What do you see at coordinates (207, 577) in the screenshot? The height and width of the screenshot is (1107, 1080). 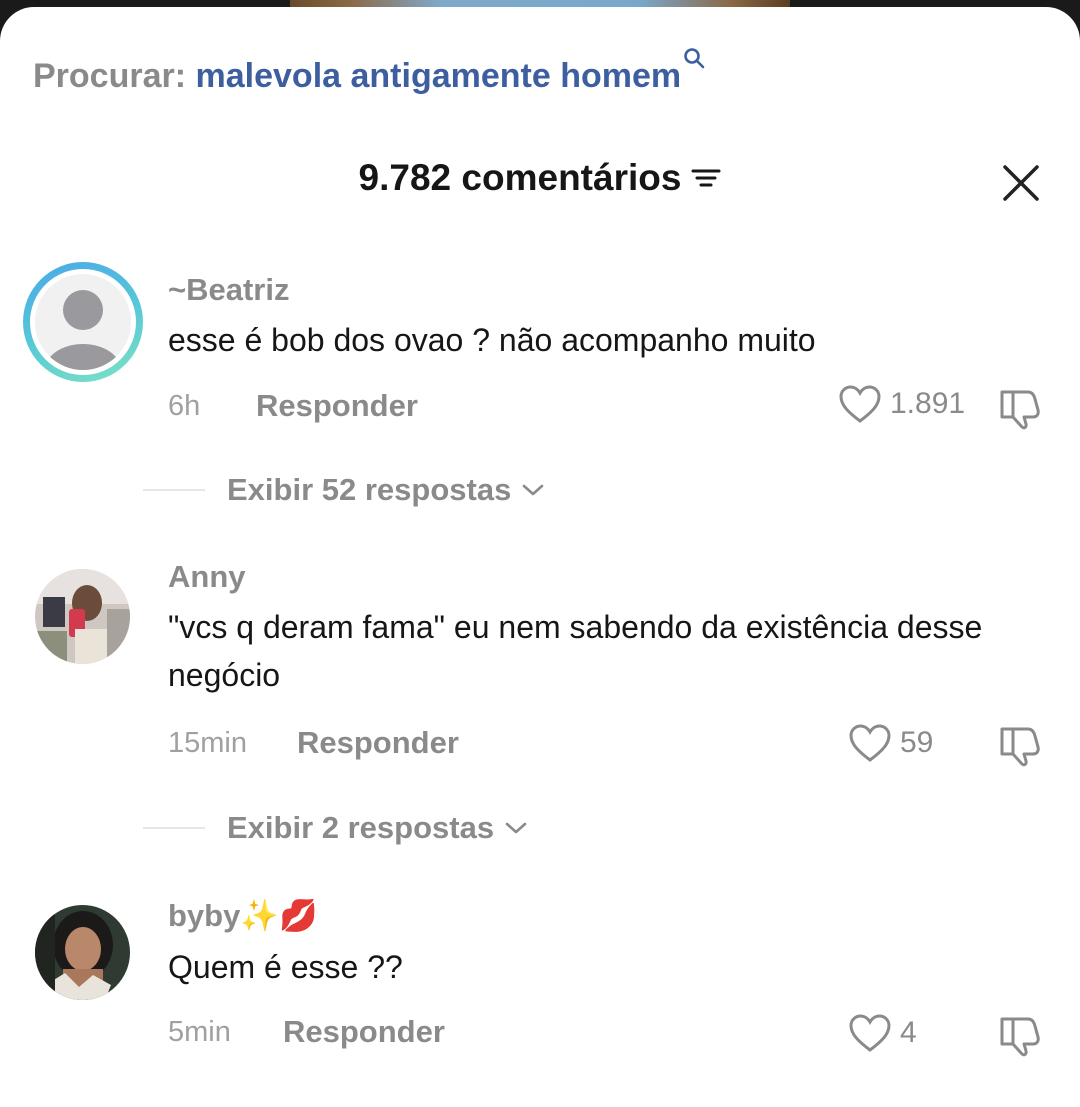 I see `comment-username: Anny` at bounding box center [207, 577].